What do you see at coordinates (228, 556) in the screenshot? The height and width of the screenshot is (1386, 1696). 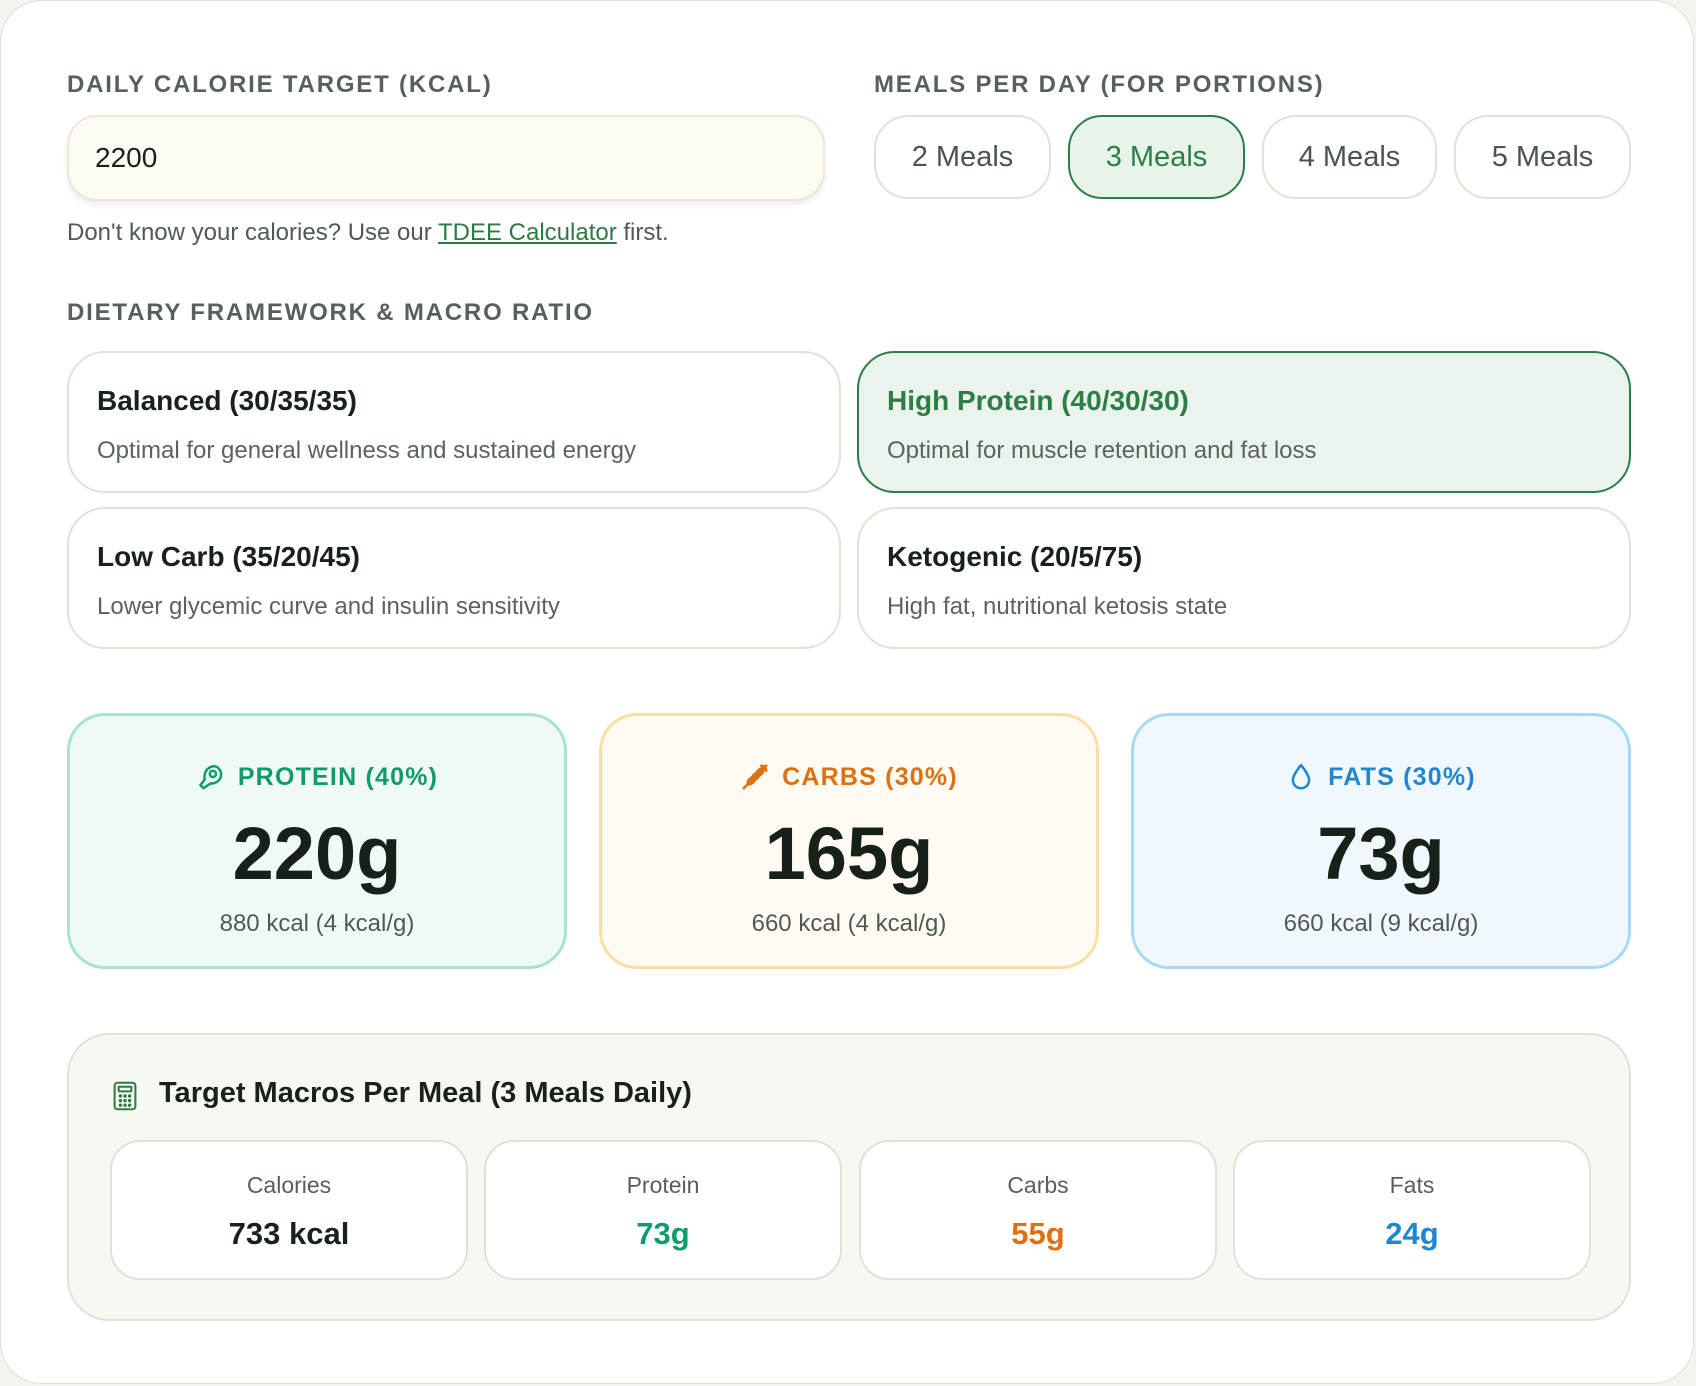 I see `diet-option-title: Low Carb (35/20/45)` at bounding box center [228, 556].